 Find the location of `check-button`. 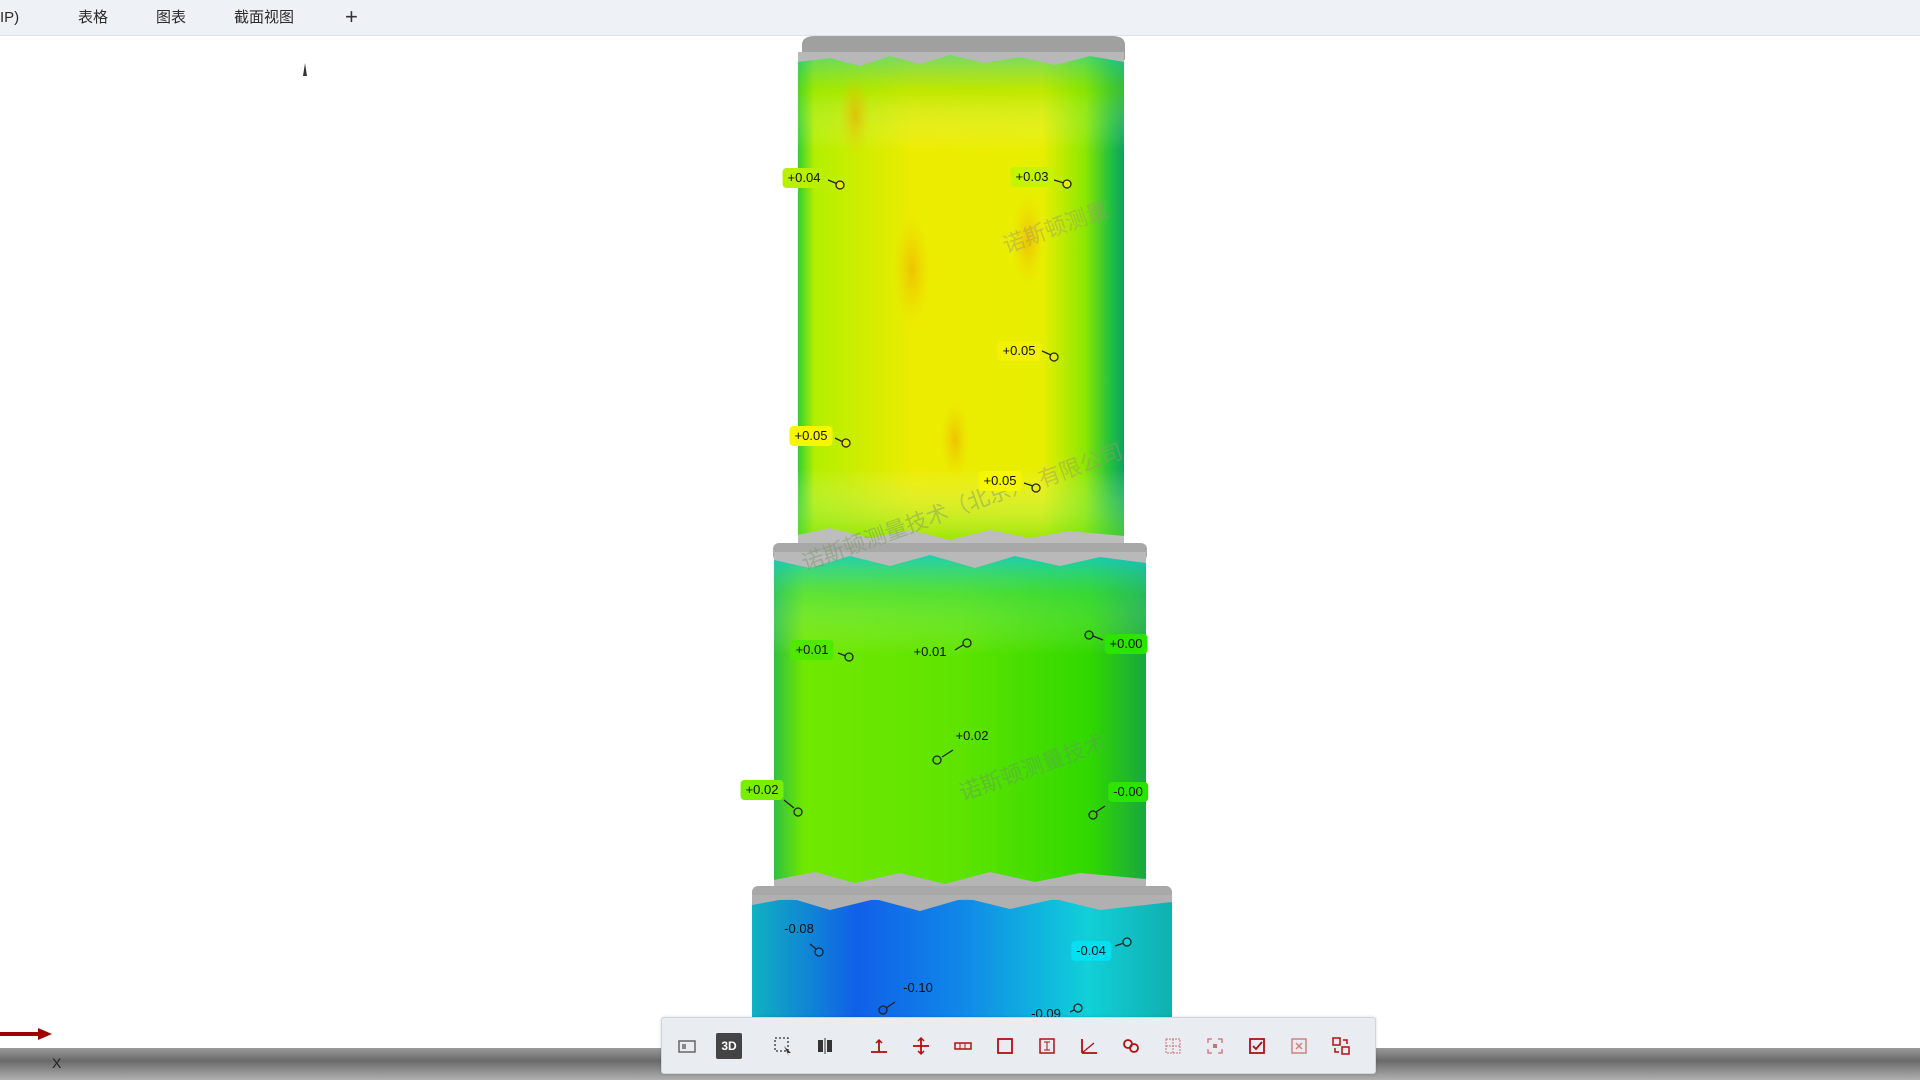

check-button is located at coordinates (1257, 1046).